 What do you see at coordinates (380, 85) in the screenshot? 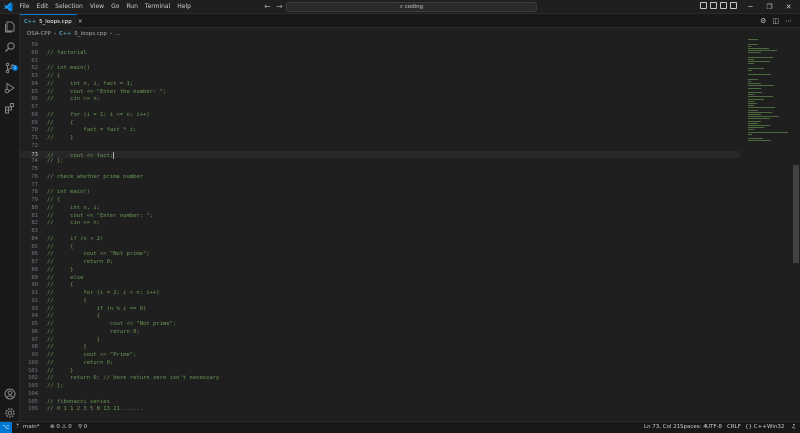
I see `code-line: 64 // int n, i, fact = 1;` at bounding box center [380, 85].